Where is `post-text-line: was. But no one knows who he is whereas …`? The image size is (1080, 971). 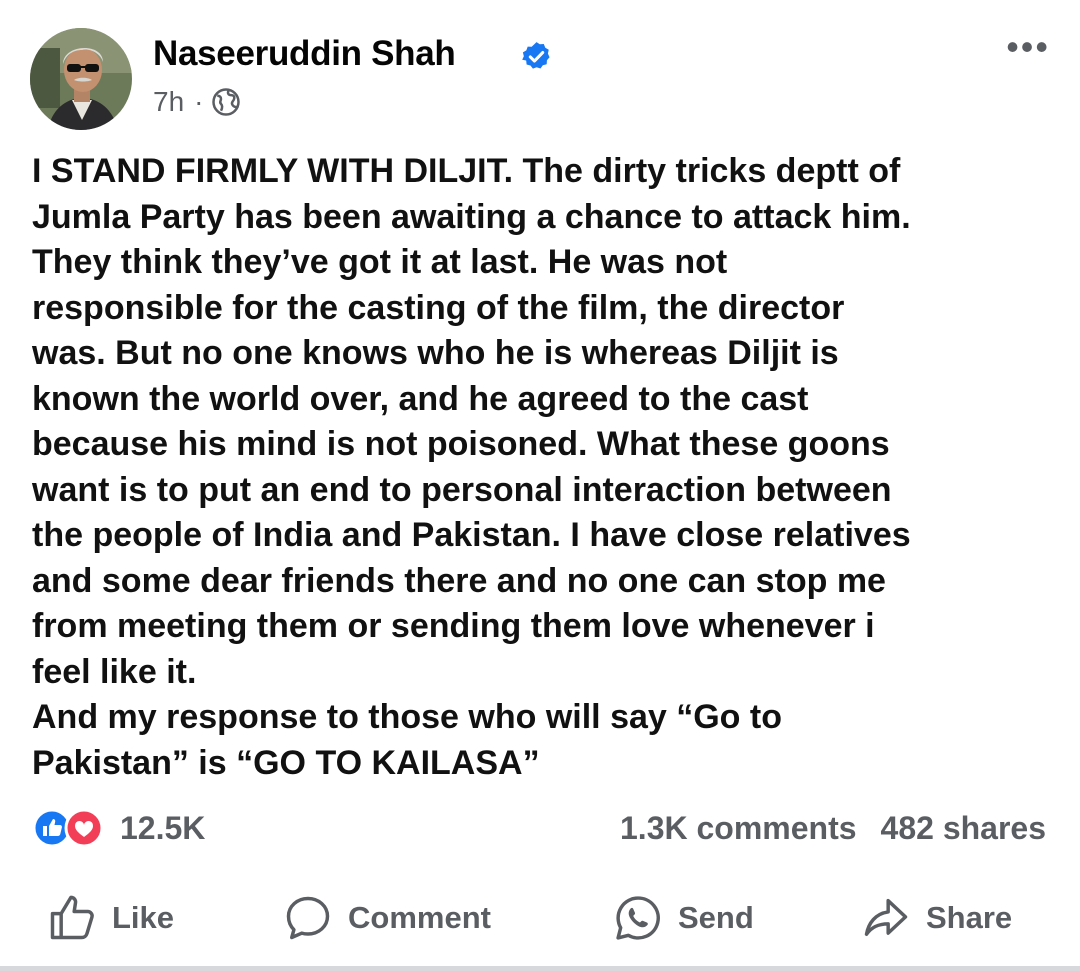
post-text-line: was. But no one knows who he is whereas … is located at coordinates (435, 353).